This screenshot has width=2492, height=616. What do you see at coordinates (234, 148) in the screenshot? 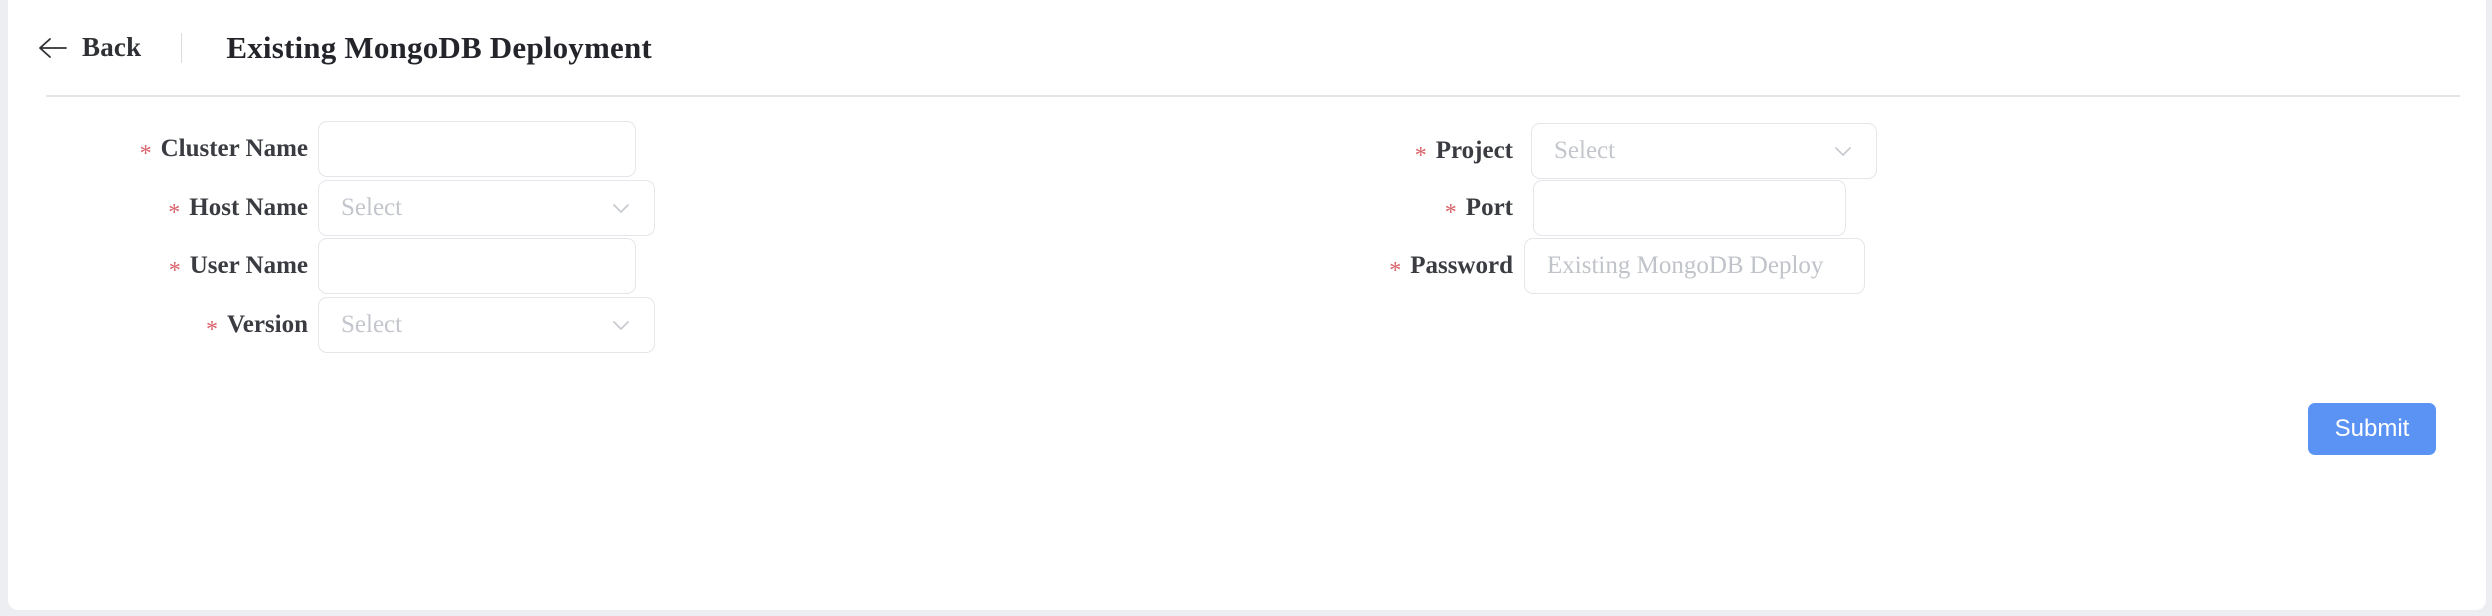
I see `label-text: Cluster Name` at bounding box center [234, 148].